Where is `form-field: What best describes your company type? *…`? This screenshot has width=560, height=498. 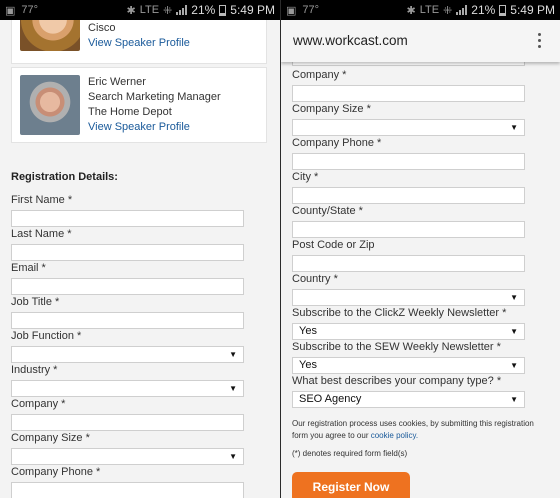
form-field: What best describes your company type? *… is located at coordinates (408, 391).